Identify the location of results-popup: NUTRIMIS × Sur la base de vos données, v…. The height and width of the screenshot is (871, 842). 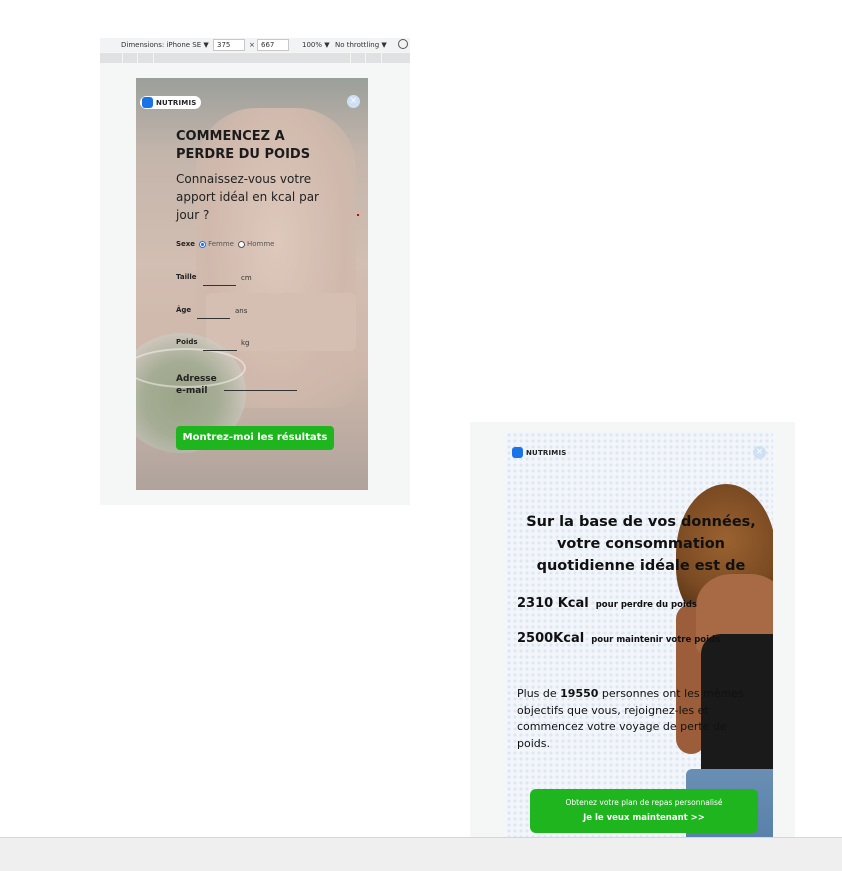
(639, 634).